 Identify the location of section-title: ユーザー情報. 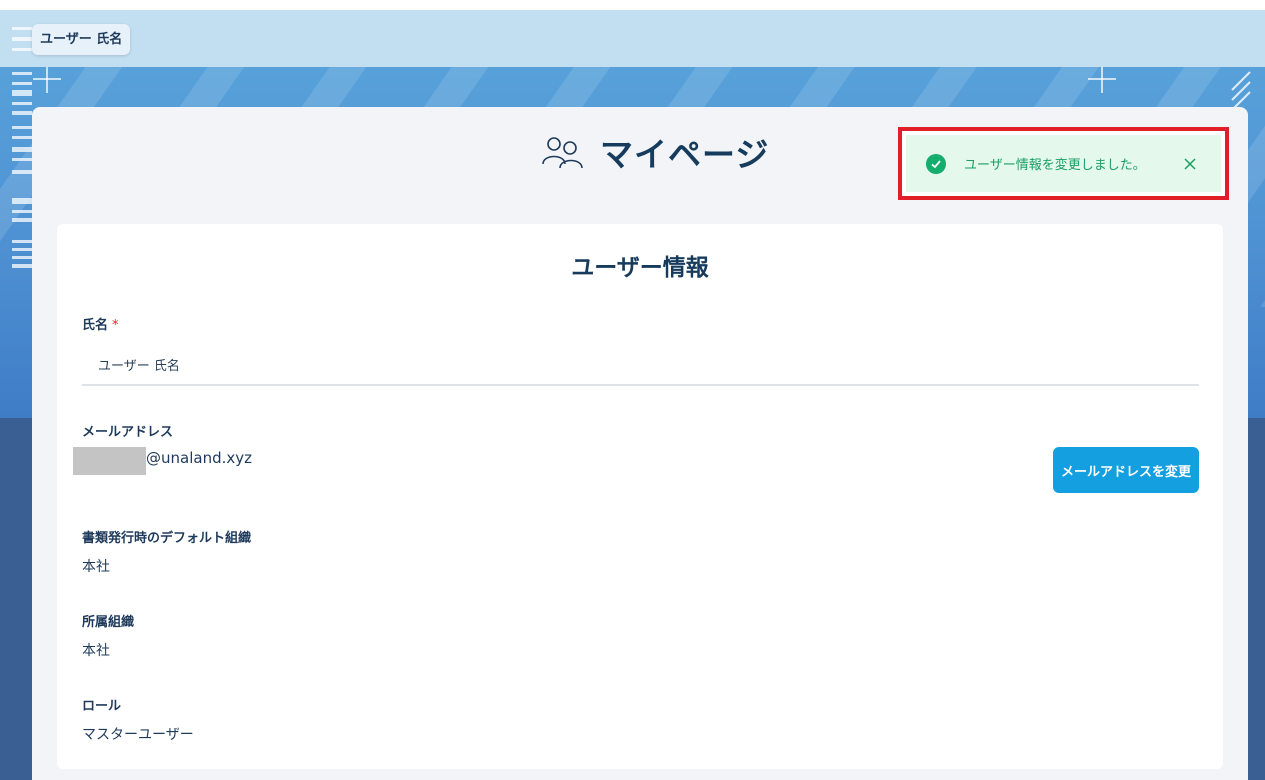
(640, 268).